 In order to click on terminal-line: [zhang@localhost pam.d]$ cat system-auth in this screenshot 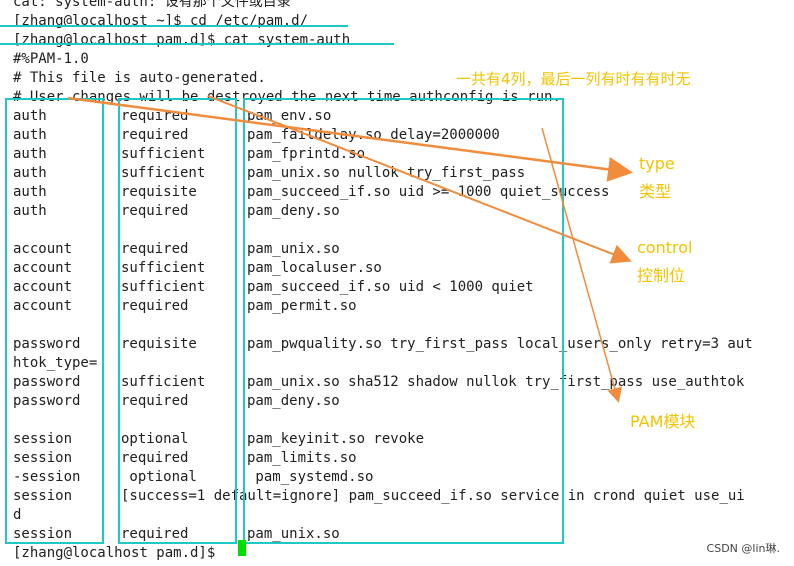, I will do `click(182, 40)`.